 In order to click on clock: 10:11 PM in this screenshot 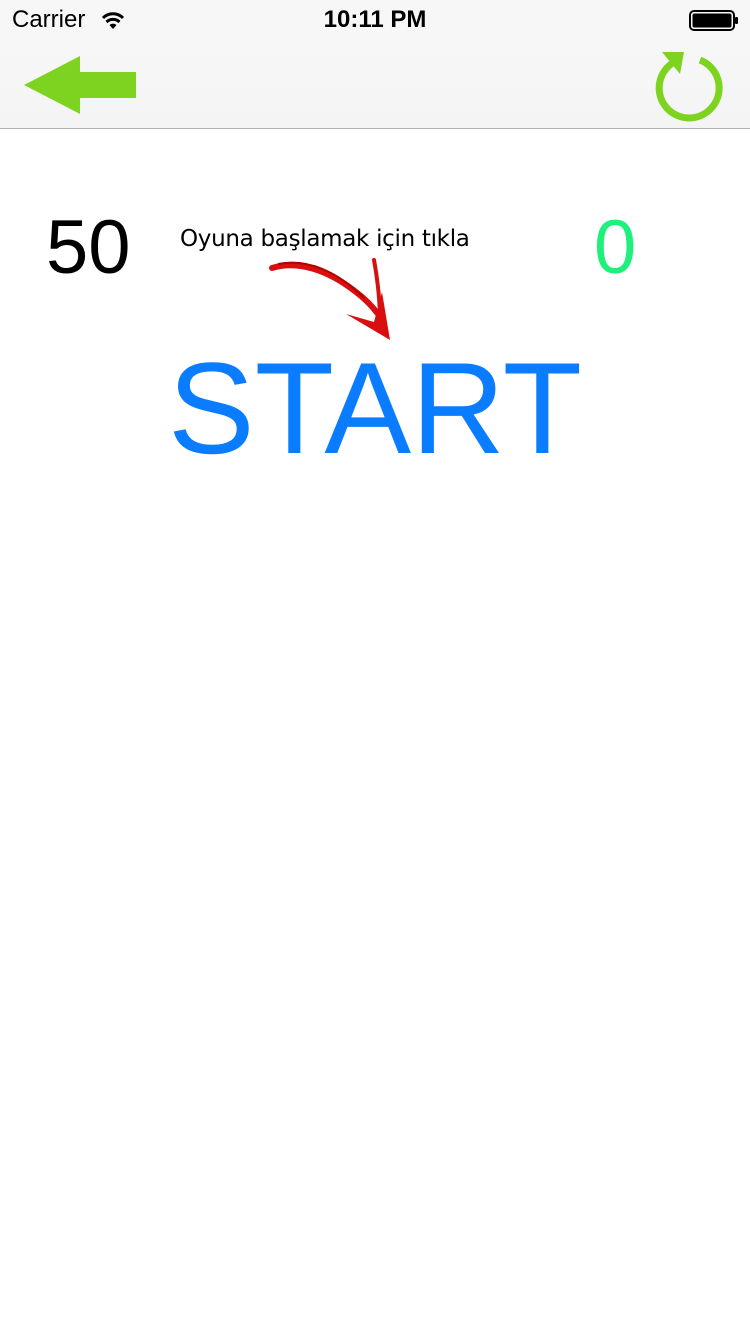, I will do `click(375, 19)`.